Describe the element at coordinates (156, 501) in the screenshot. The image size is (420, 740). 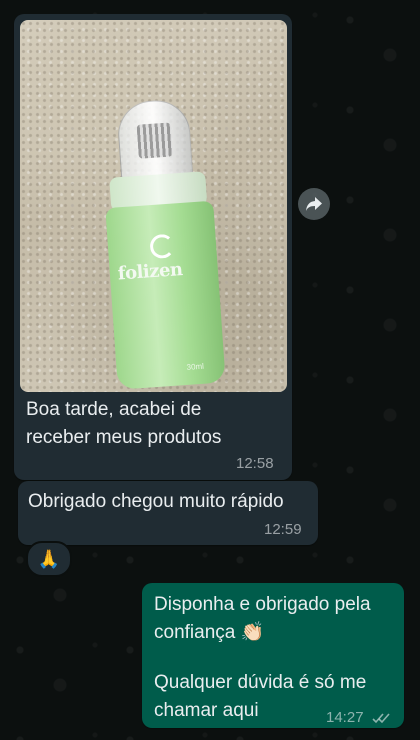
I see `message-text: Obrigado chegou muito rápido` at that location.